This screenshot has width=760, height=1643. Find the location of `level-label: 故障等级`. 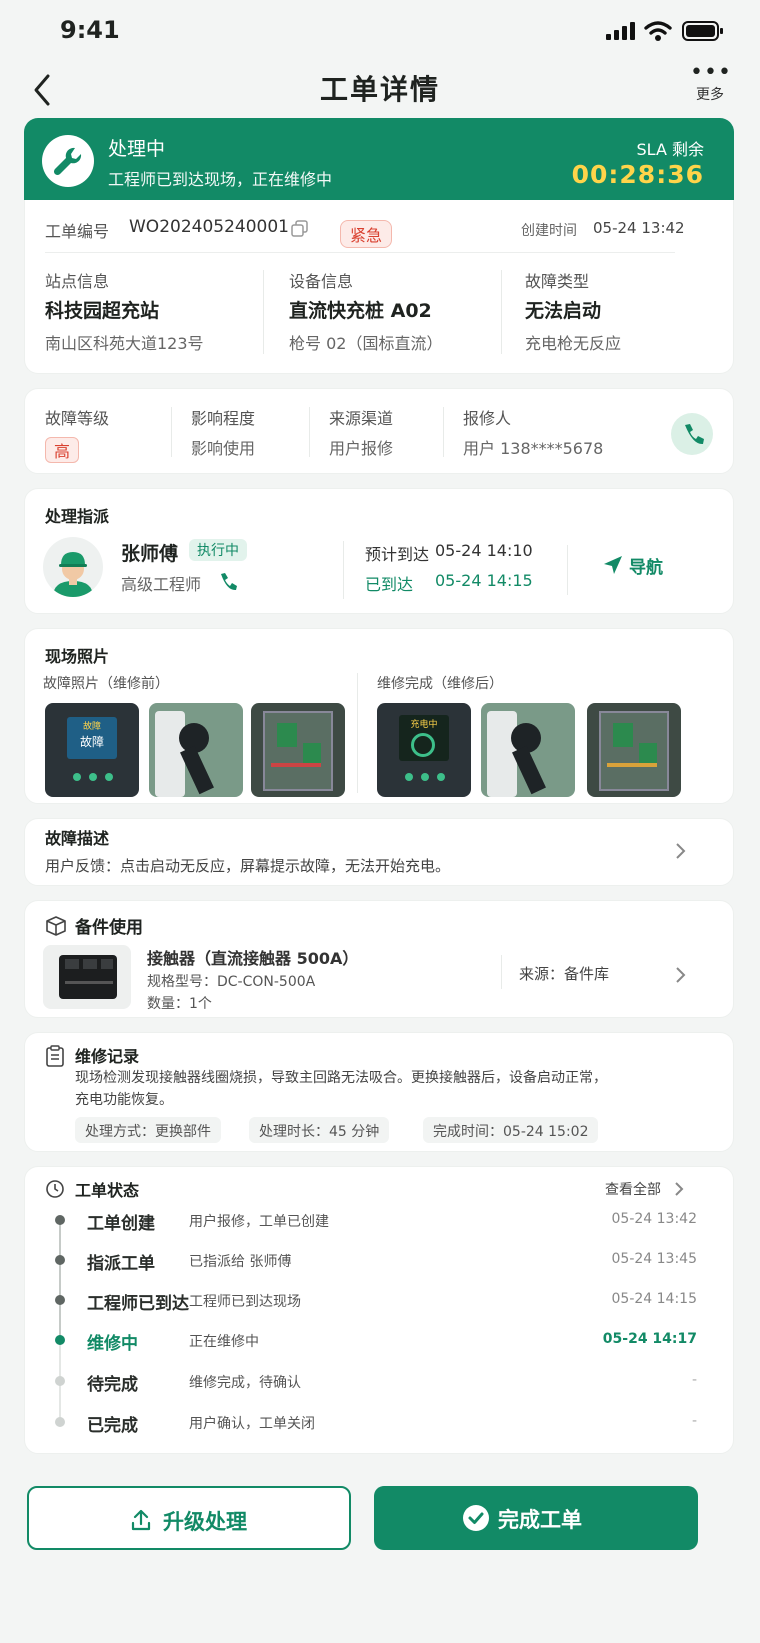

level-label: 故障等级 is located at coordinates (77, 418).